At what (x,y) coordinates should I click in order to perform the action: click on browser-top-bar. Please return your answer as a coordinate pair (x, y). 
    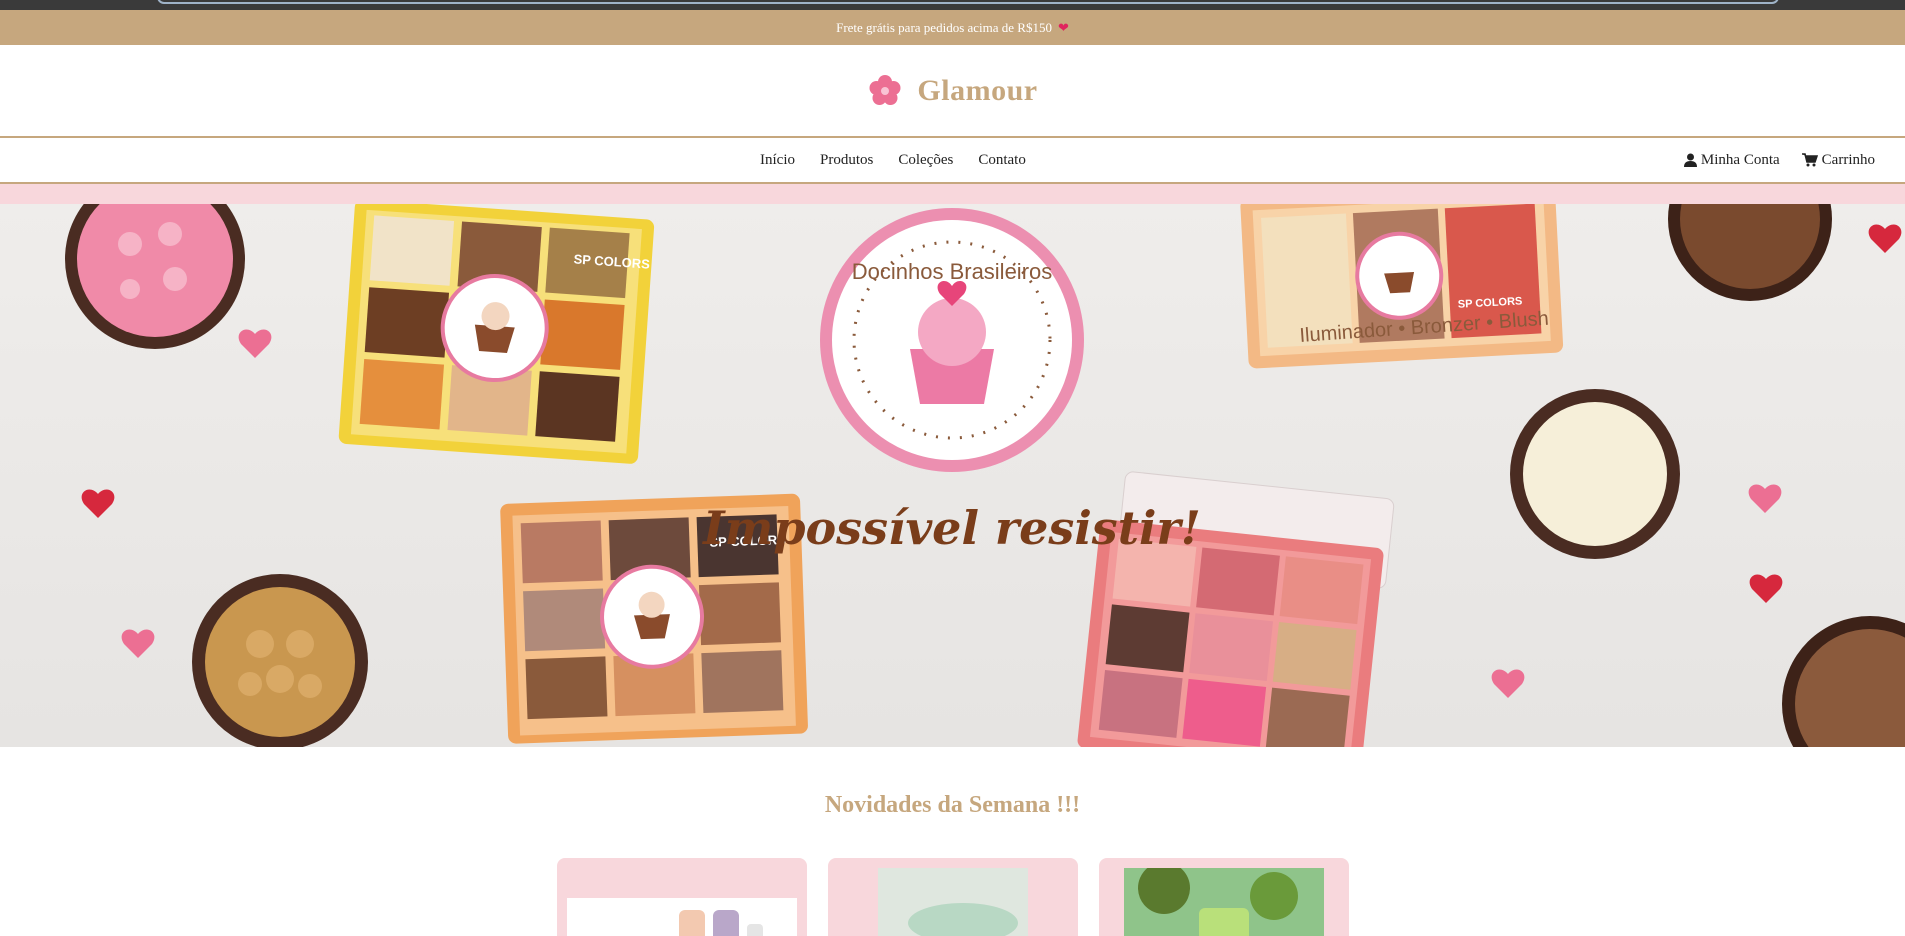
    Looking at the image, I should click on (952, 5).